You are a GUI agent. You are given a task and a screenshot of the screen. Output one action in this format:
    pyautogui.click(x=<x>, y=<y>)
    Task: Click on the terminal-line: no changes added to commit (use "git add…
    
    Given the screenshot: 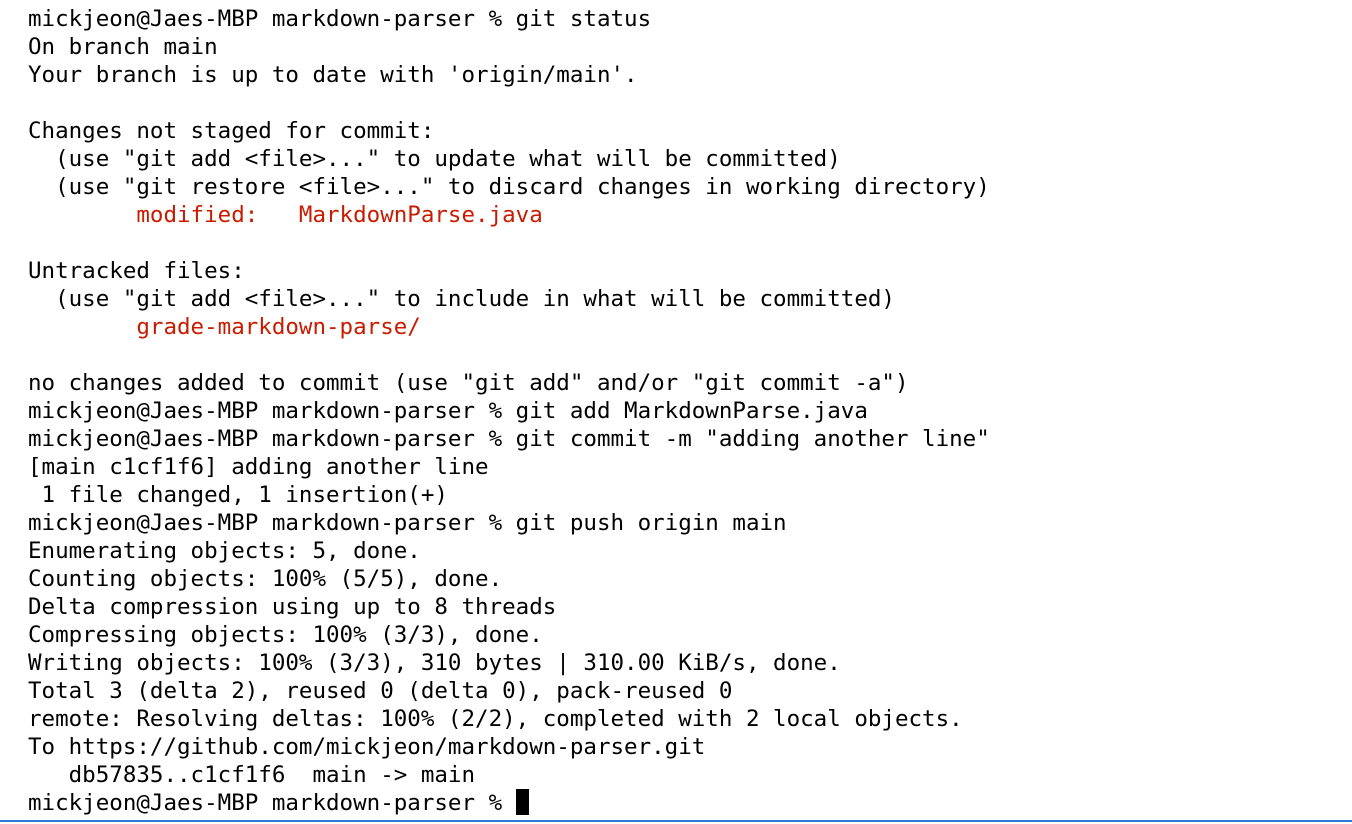 What is the action you would take?
    pyautogui.click(x=468, y=383)
    